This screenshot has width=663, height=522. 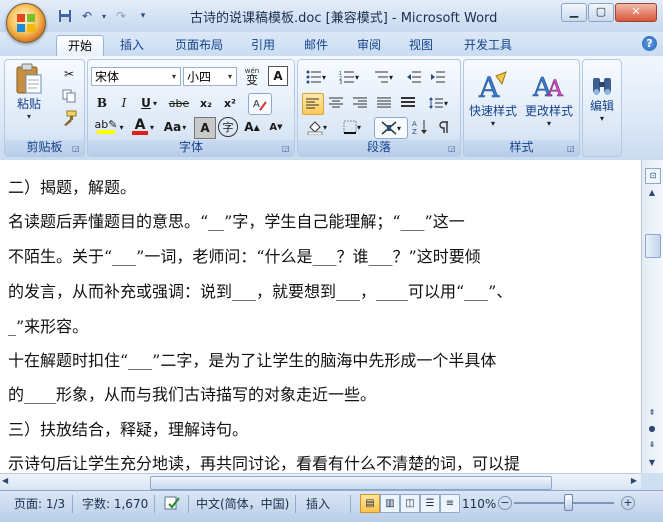 What do you see at coordinates (336, 103) in the screenshot?
I see `align-center-icon` at bounding box center [336, 103].